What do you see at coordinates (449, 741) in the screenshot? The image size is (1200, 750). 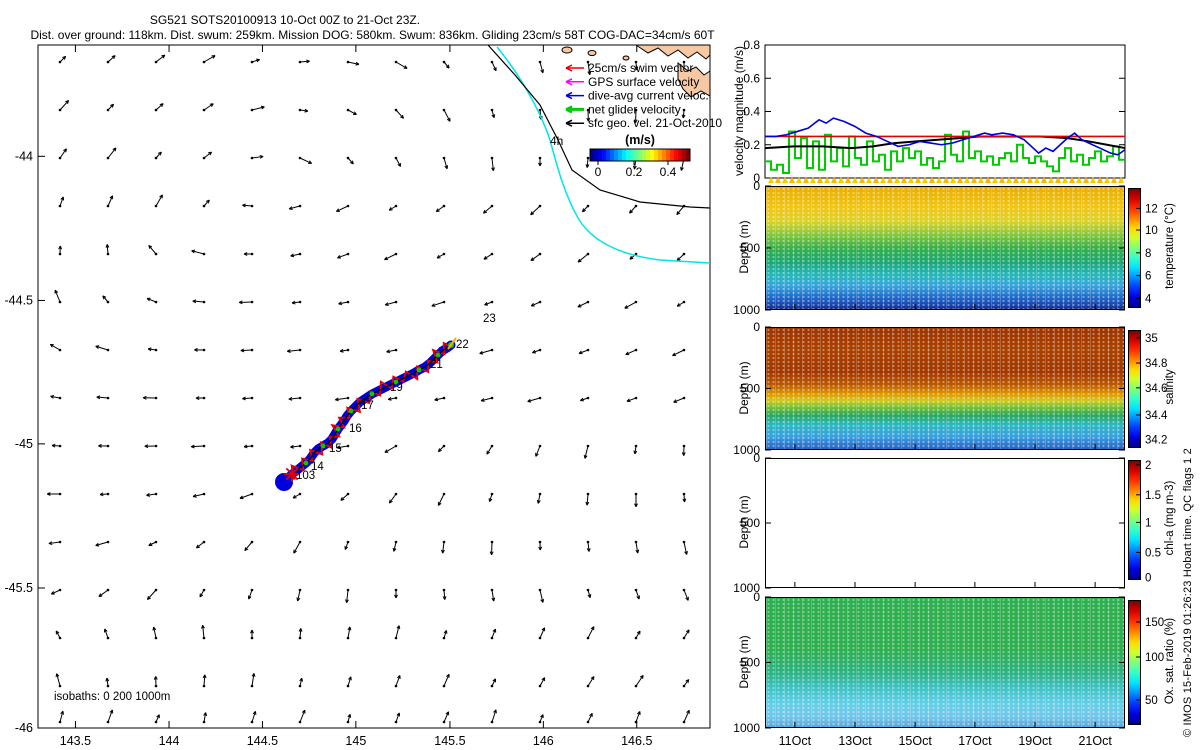 I see `map-xtick-label: 145.5` at bounding box center [449, 741].